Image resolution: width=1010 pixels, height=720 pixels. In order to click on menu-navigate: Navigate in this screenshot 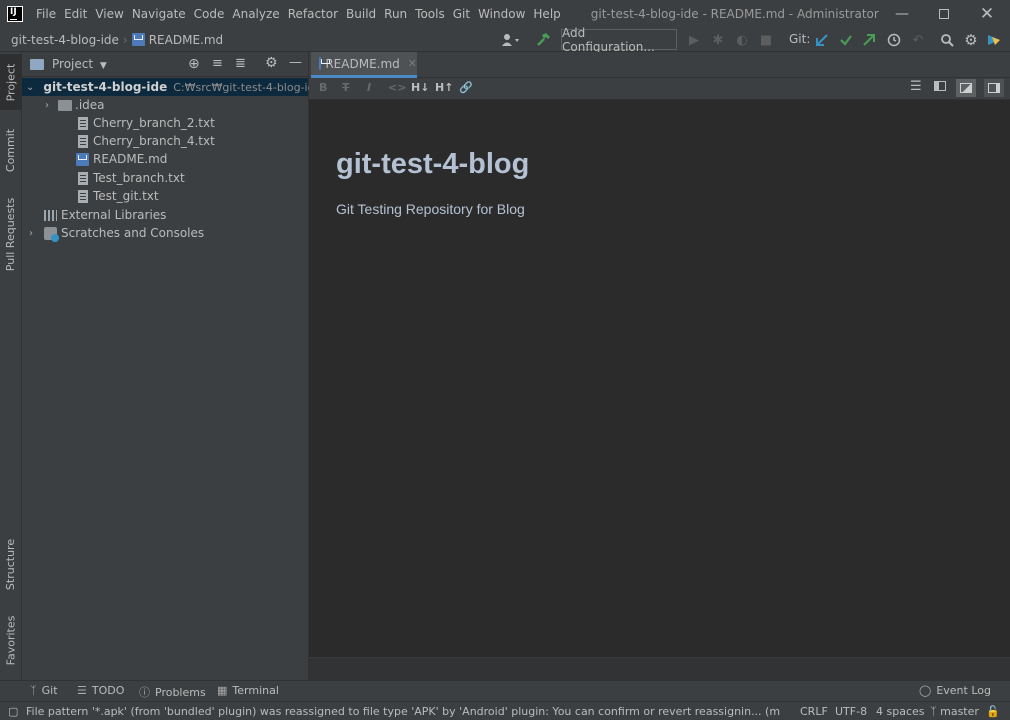, I will do `click(159, 14)`.